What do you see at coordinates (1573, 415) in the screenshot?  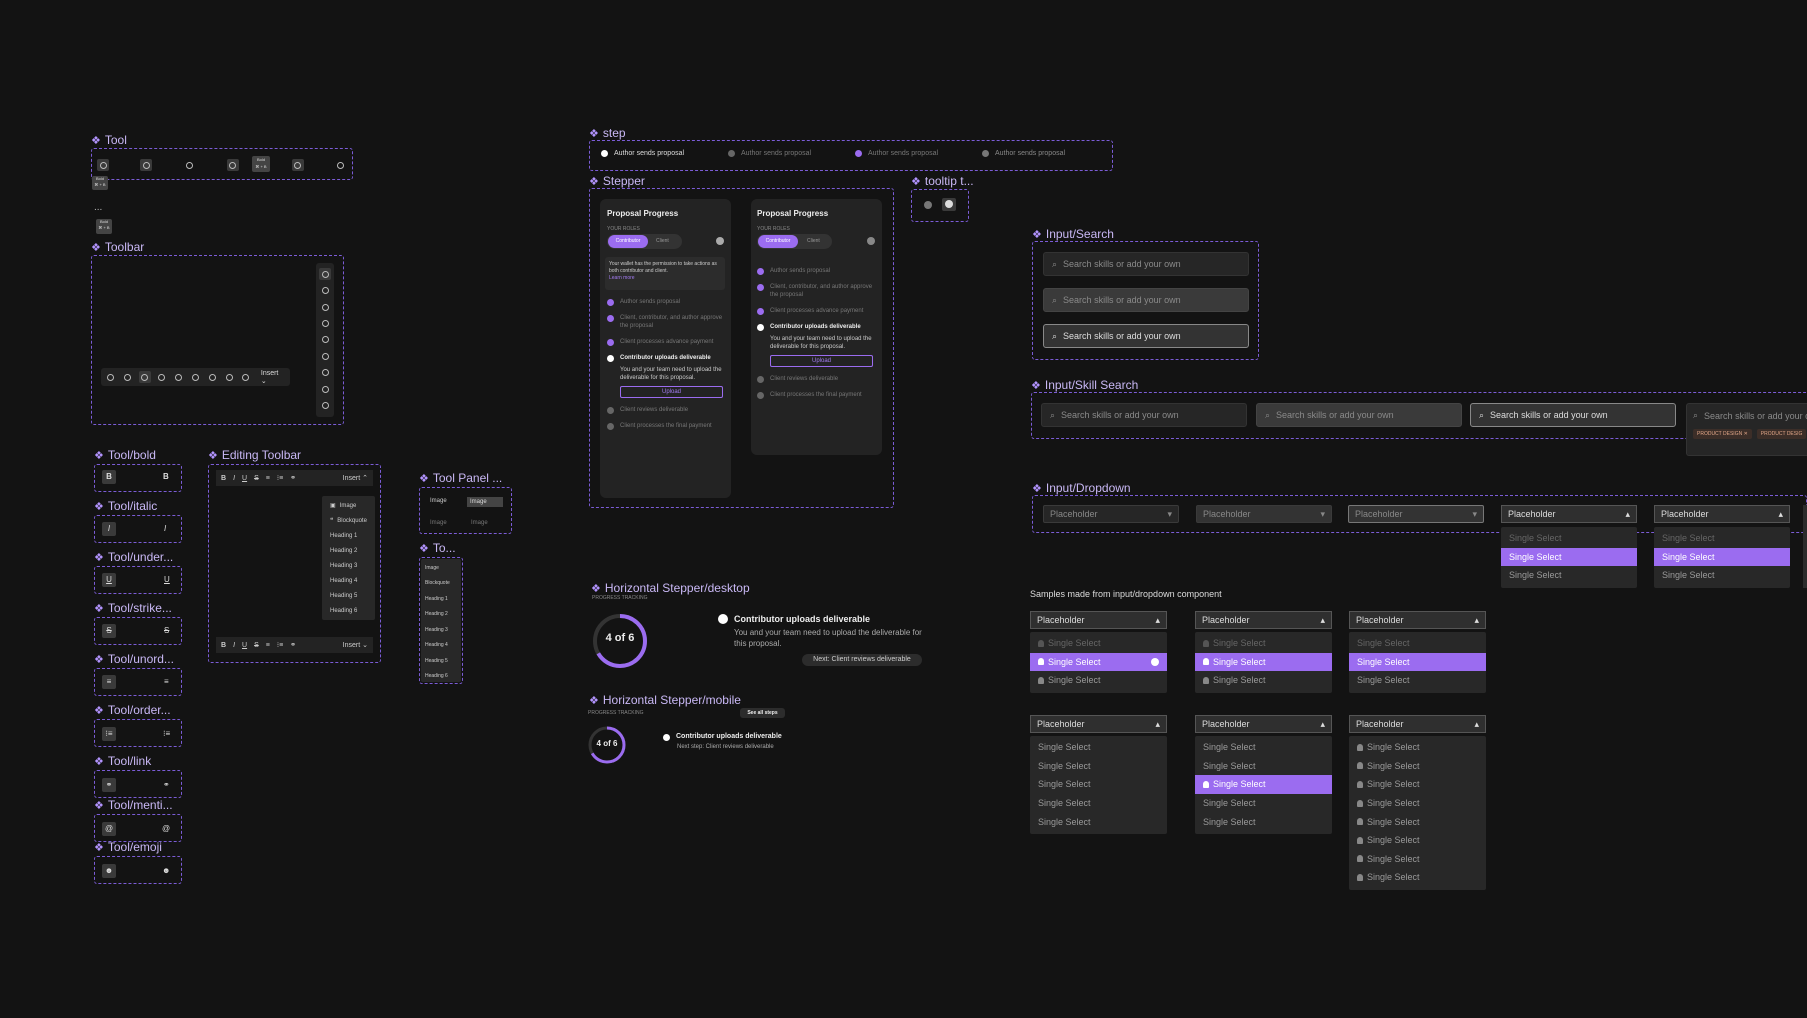 I see `skill-search-input-focused: ⌕ Search skills or add your own` at bounding box center [1573, 415].